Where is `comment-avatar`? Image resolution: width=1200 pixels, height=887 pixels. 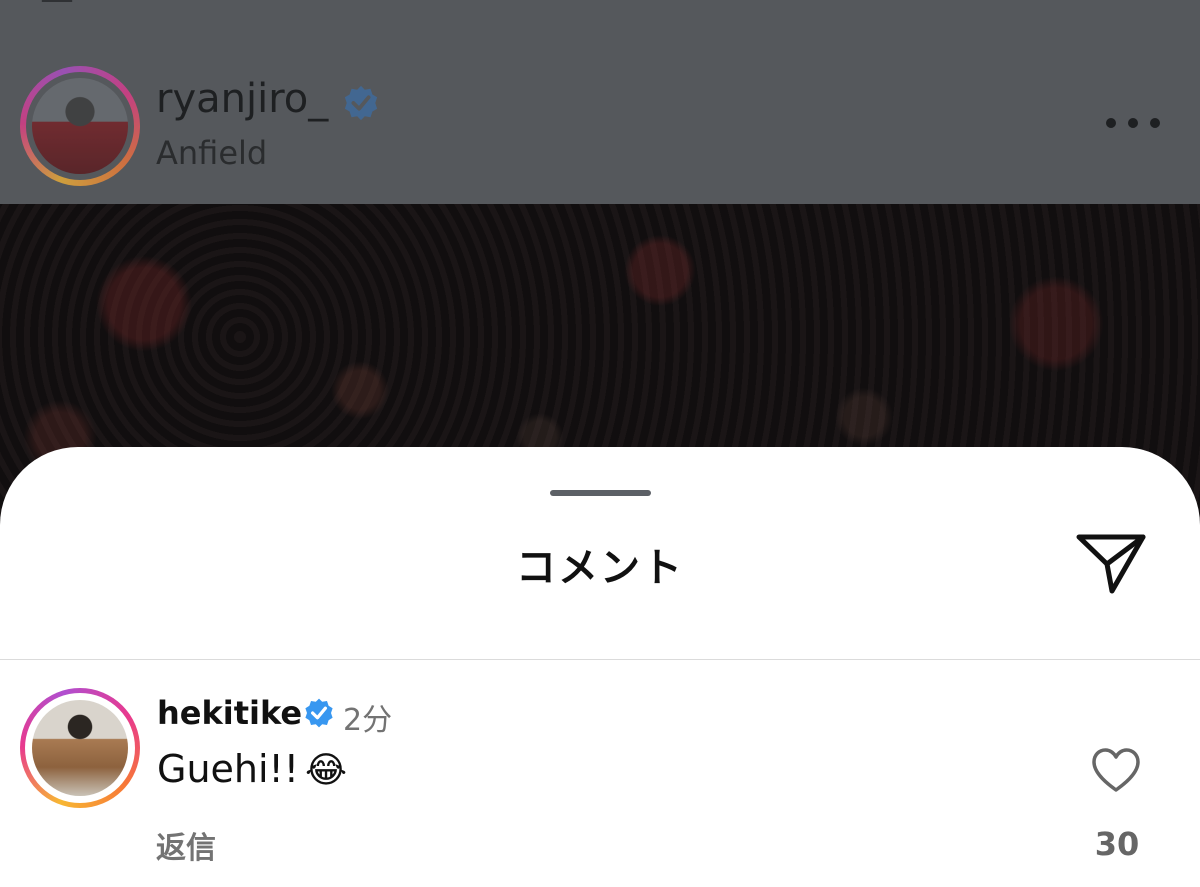 comment-avatar is located at coordinates (80, 748).